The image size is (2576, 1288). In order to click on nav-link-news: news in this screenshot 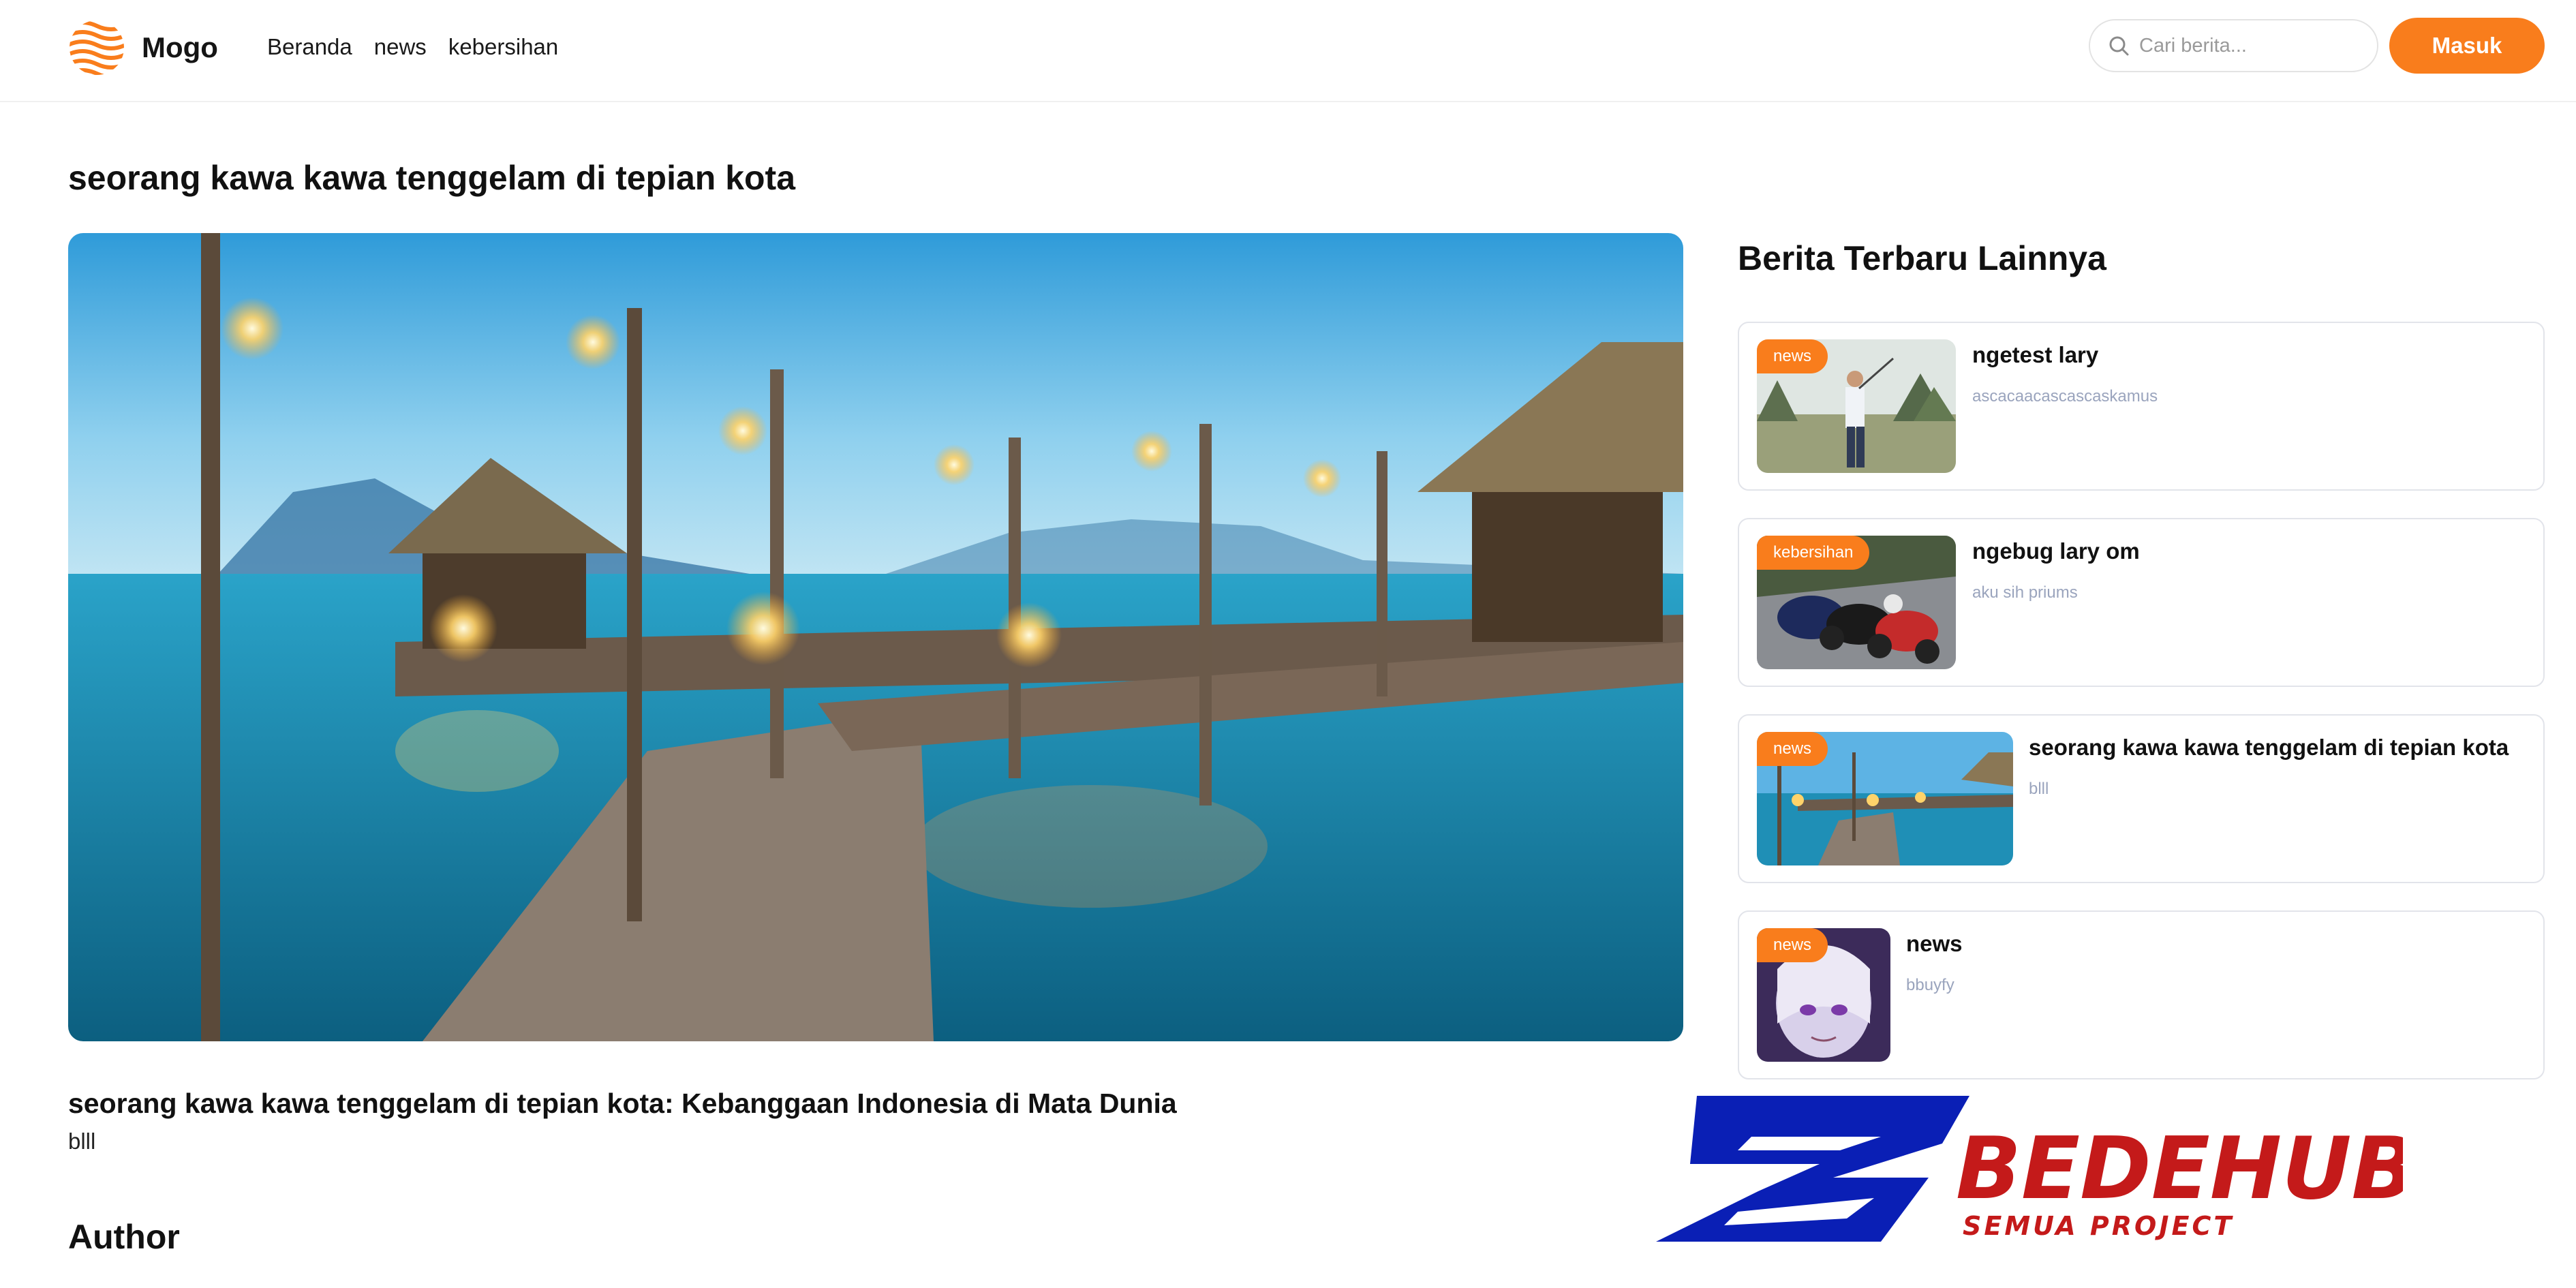, I will do `click(400, 47)`.